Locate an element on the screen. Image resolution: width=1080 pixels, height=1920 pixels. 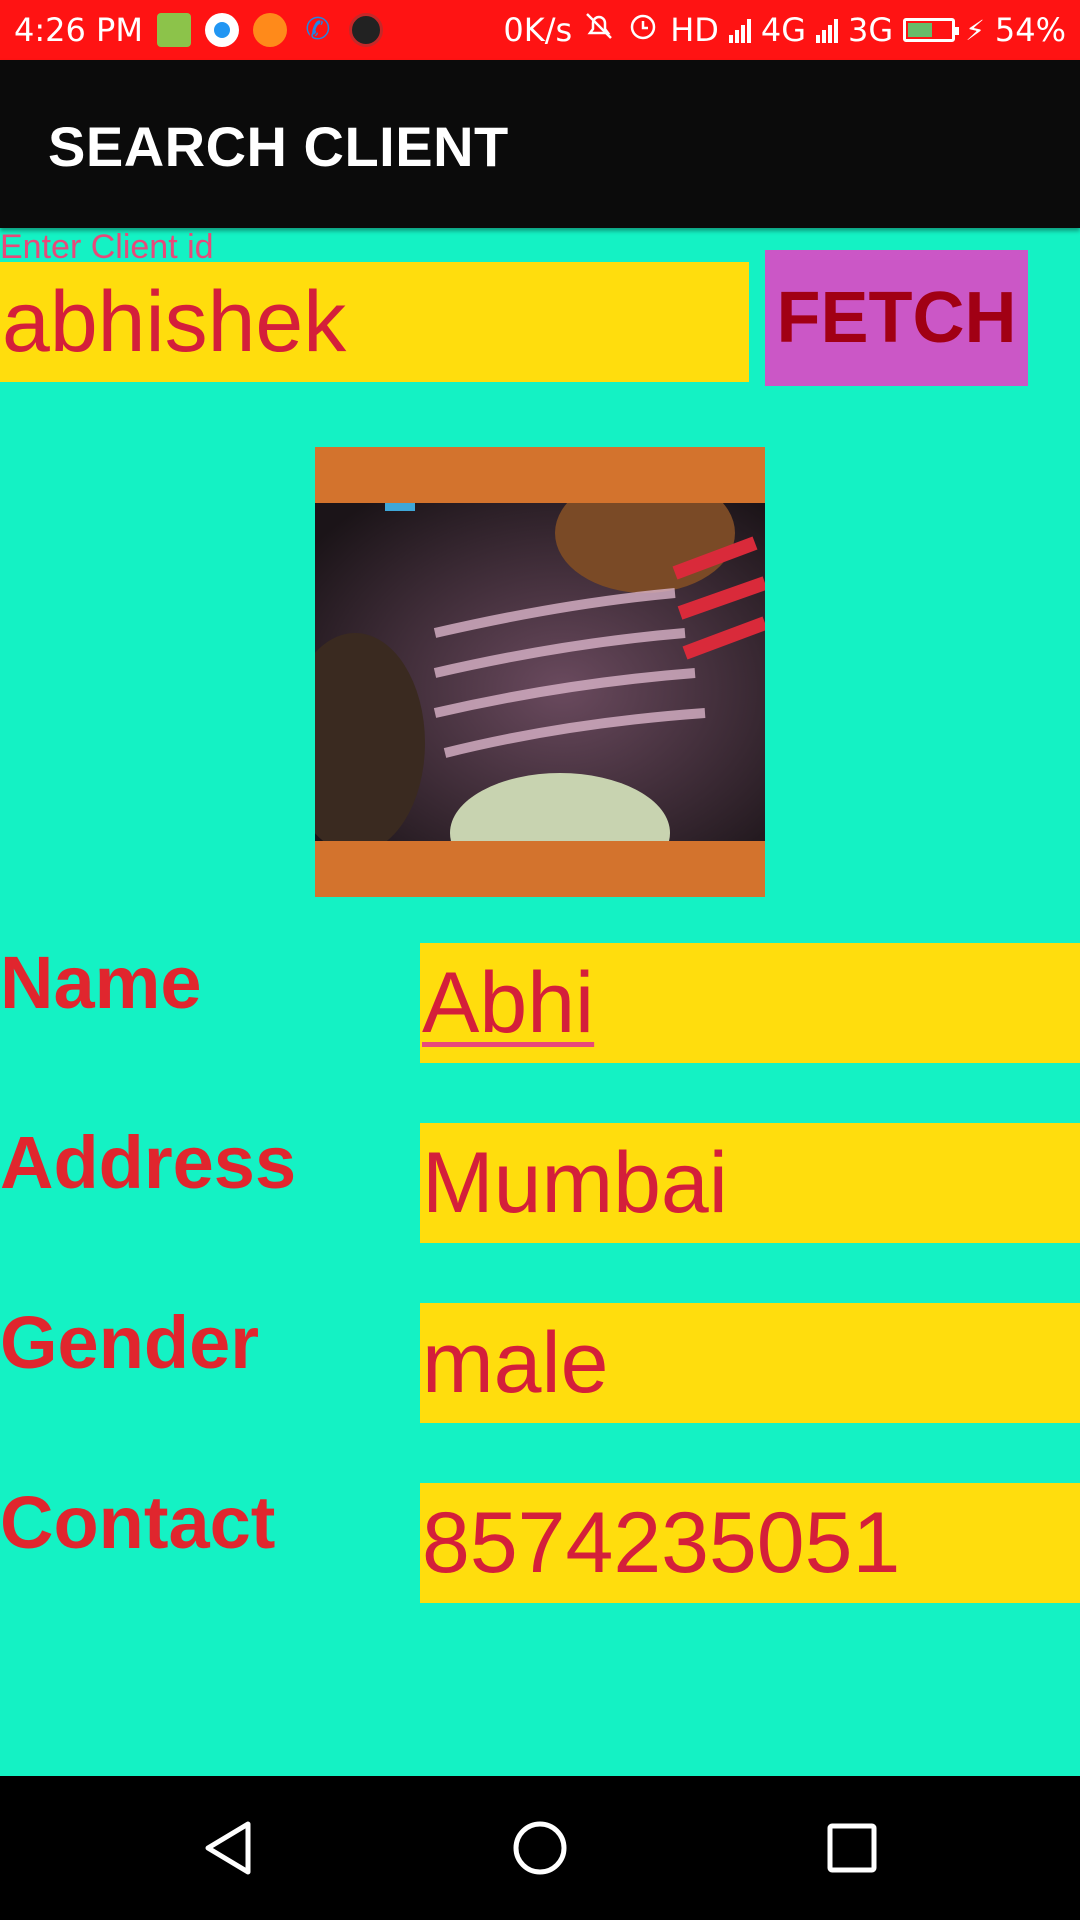
contact-label: Contact is located at coordinates (138, 1522).